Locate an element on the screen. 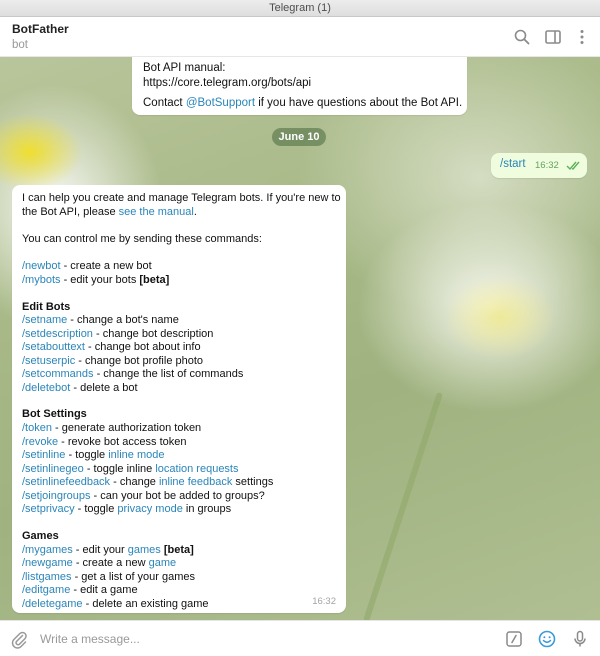  inline-mode-link: inline mode is located at coordinates (136, 455).